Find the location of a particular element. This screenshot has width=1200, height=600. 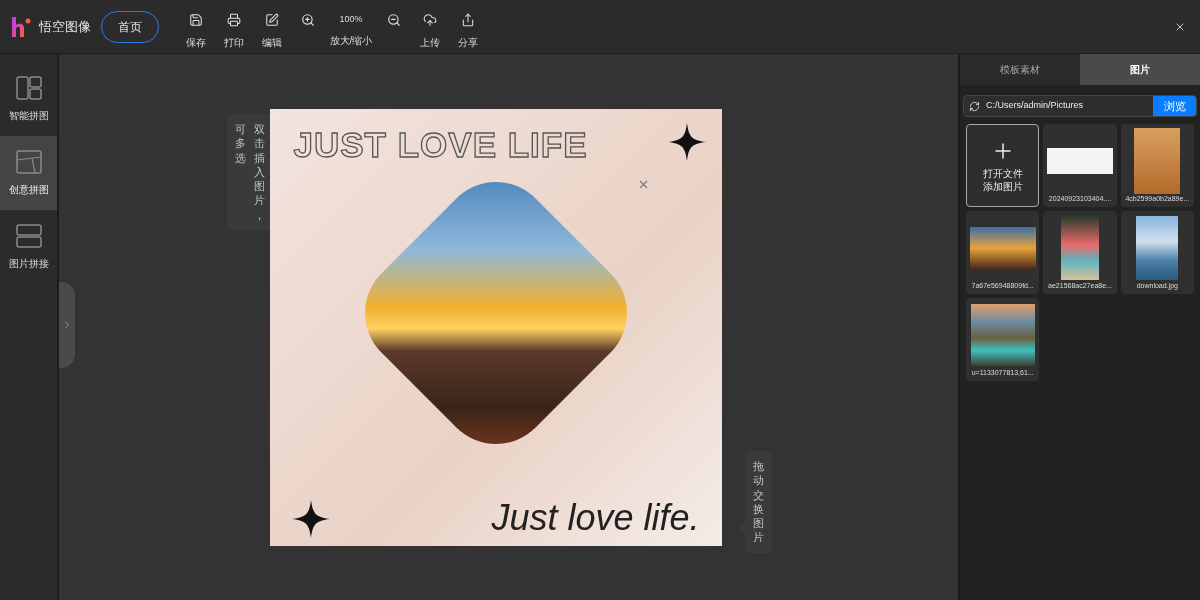

path-field: C:/Users/admin/Pictures 浏览 is located at coordinates (1080, 106).